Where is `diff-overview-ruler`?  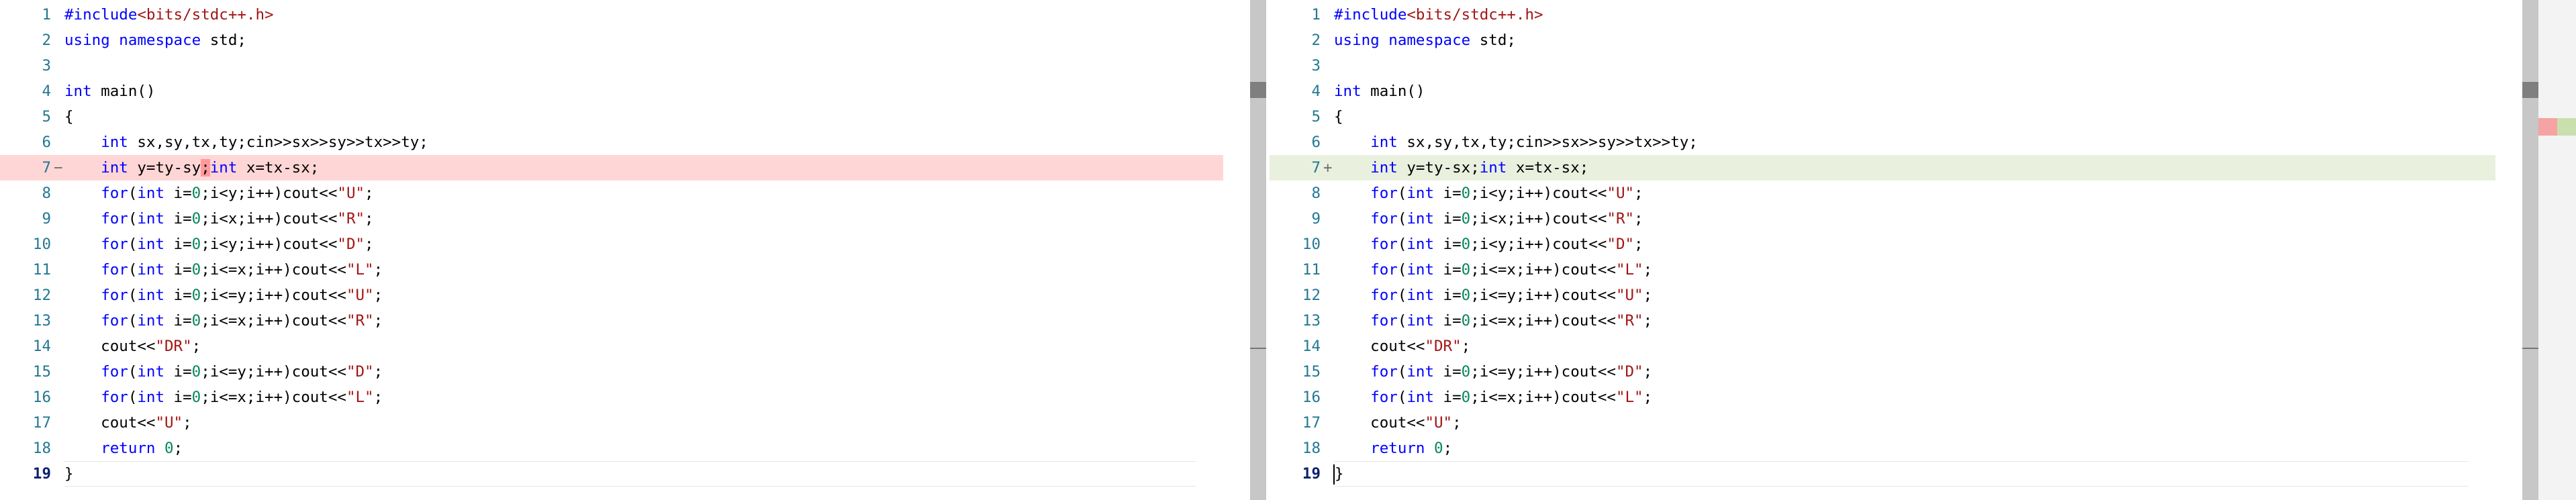
diff-overview-ruler is located at coordinates (2557, 250).